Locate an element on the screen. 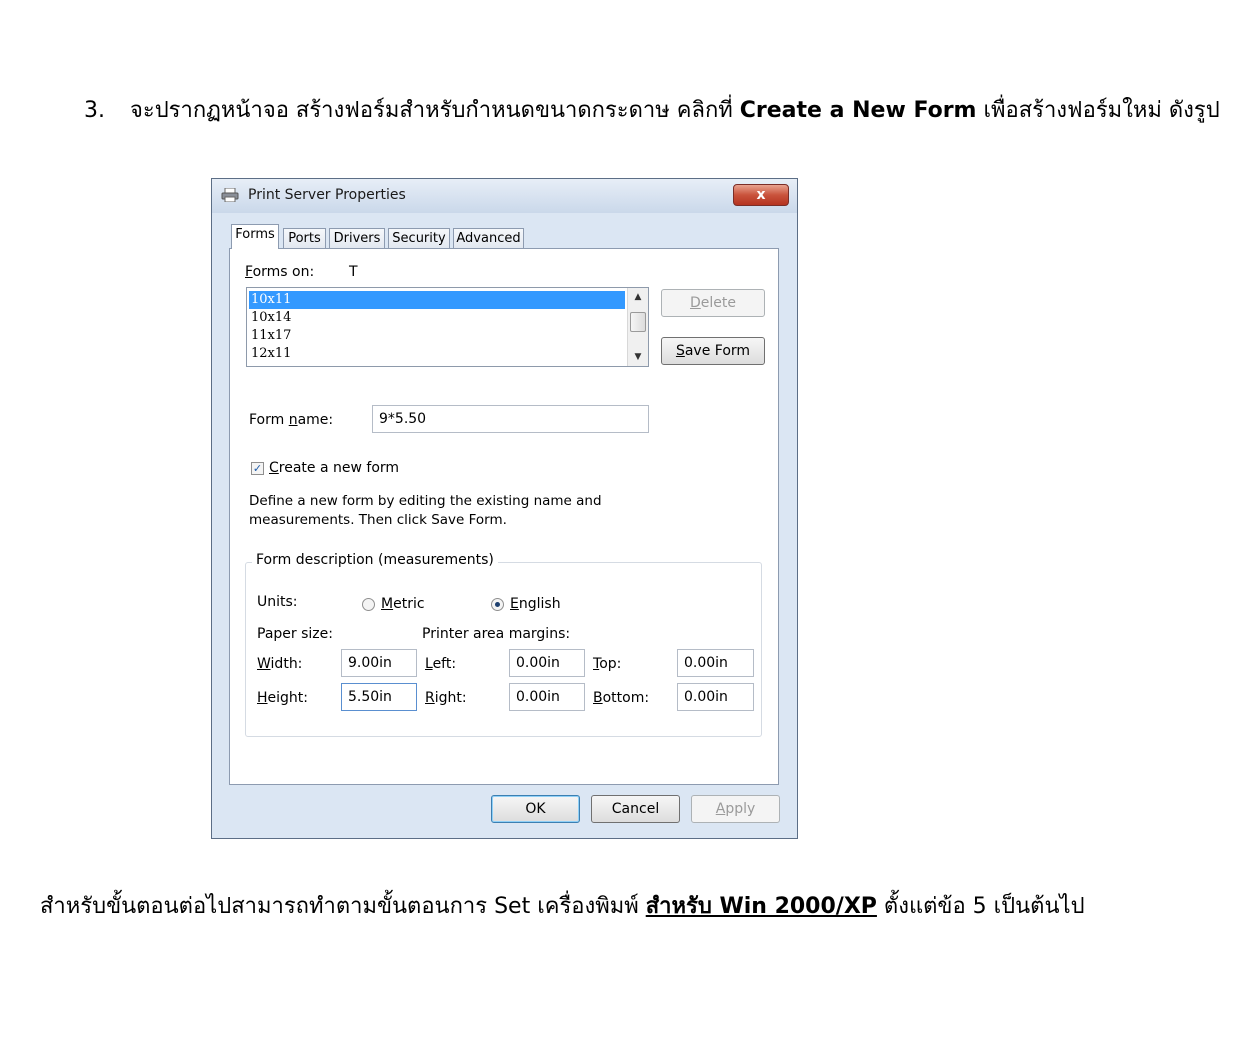 This screenshot has width=1242, height=1046. title-bar: Print Server Properties x is located at coordinates (504, 196).